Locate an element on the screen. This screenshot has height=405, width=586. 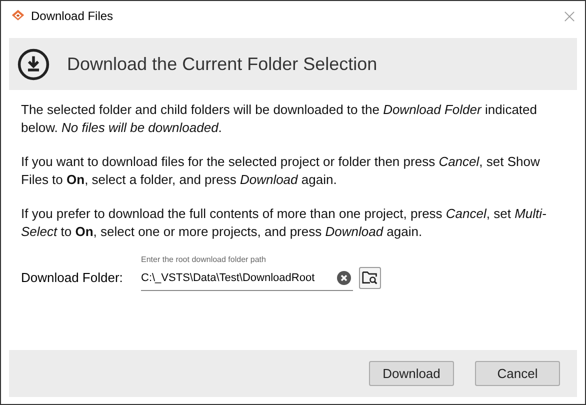
app-logo-icon is located at coordinates (18, 16).